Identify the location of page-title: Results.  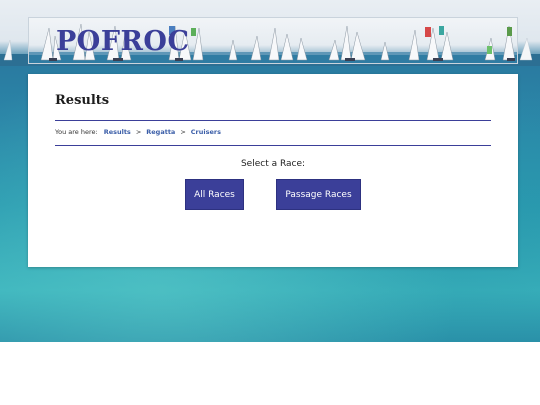
(82, 100).